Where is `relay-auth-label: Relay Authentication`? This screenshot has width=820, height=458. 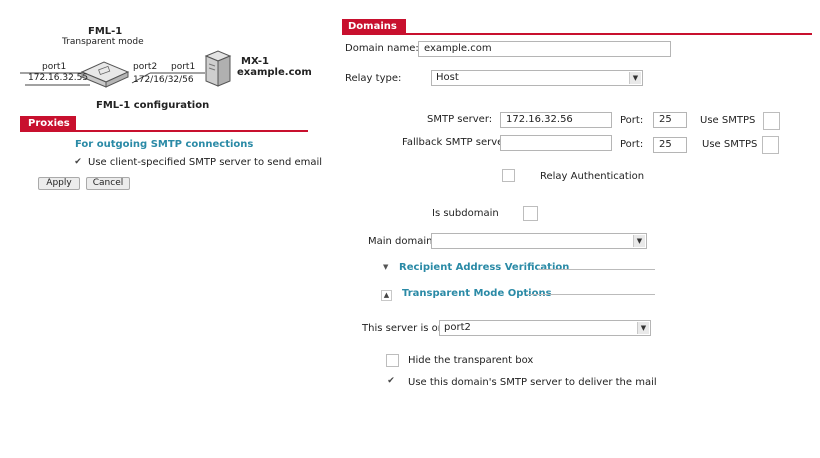 relay-auth-label: Relay Authentication is located at coordinates (592, 176).